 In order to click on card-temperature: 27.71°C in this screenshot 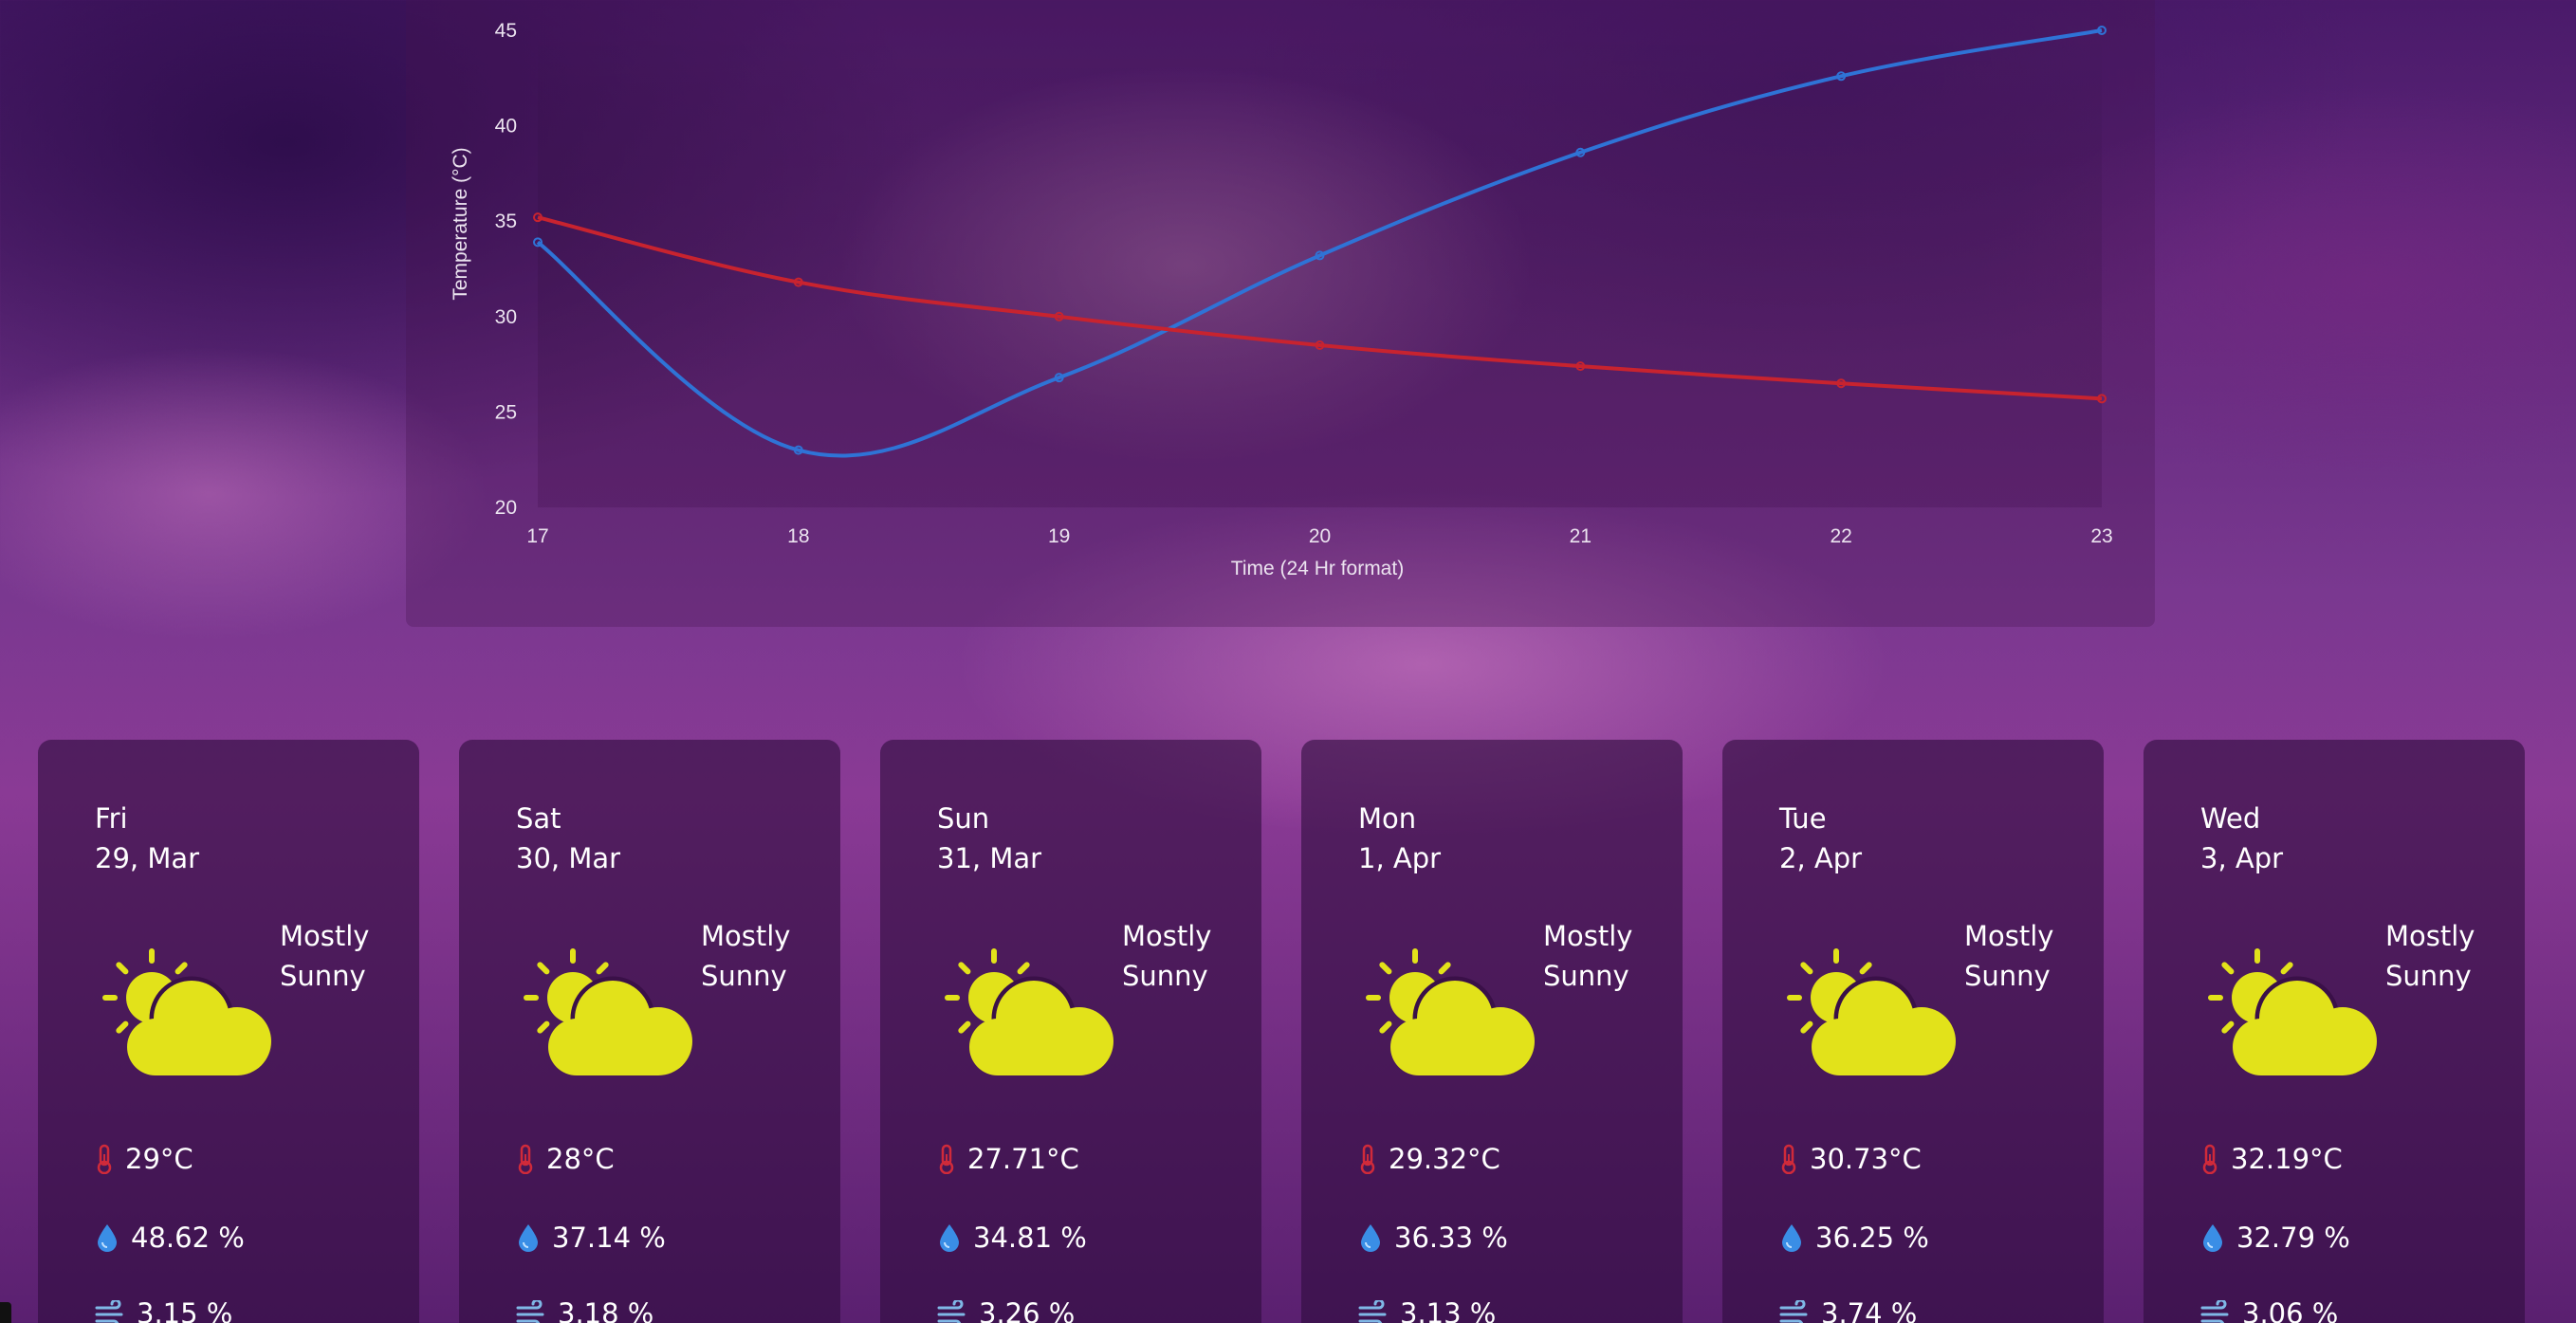, I will do `click(1008, 1159)`.